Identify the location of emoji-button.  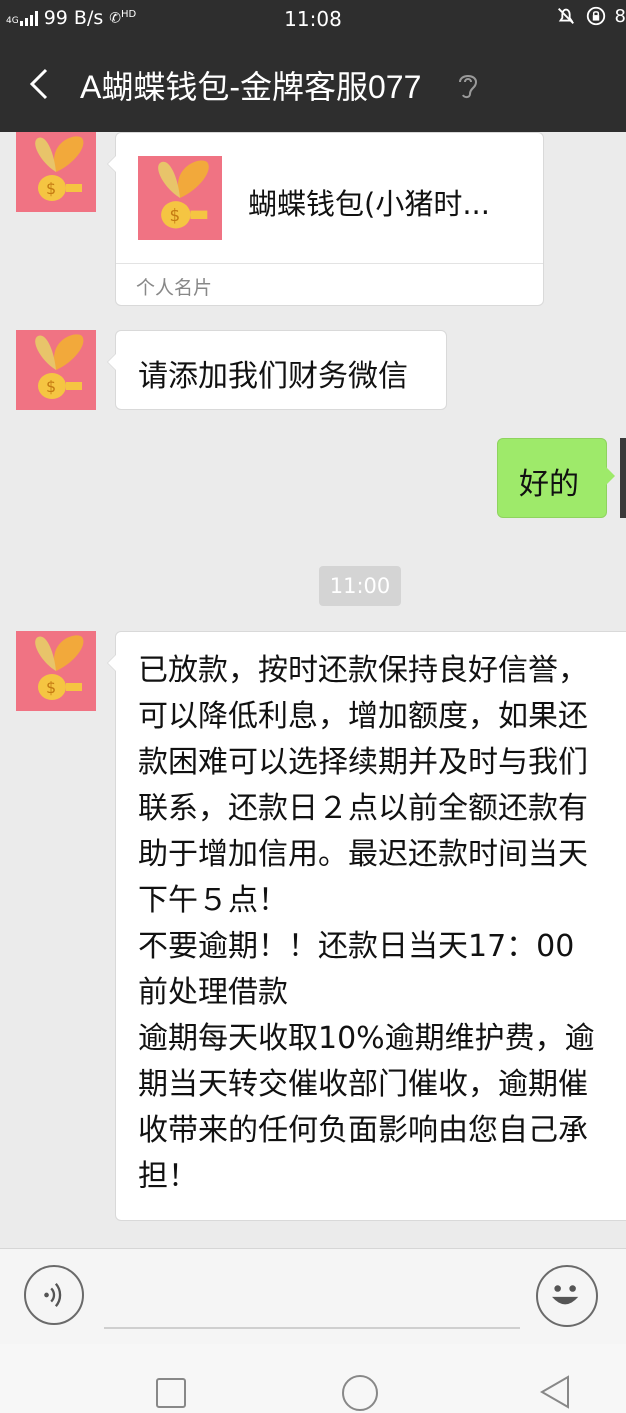
(567, 1296).